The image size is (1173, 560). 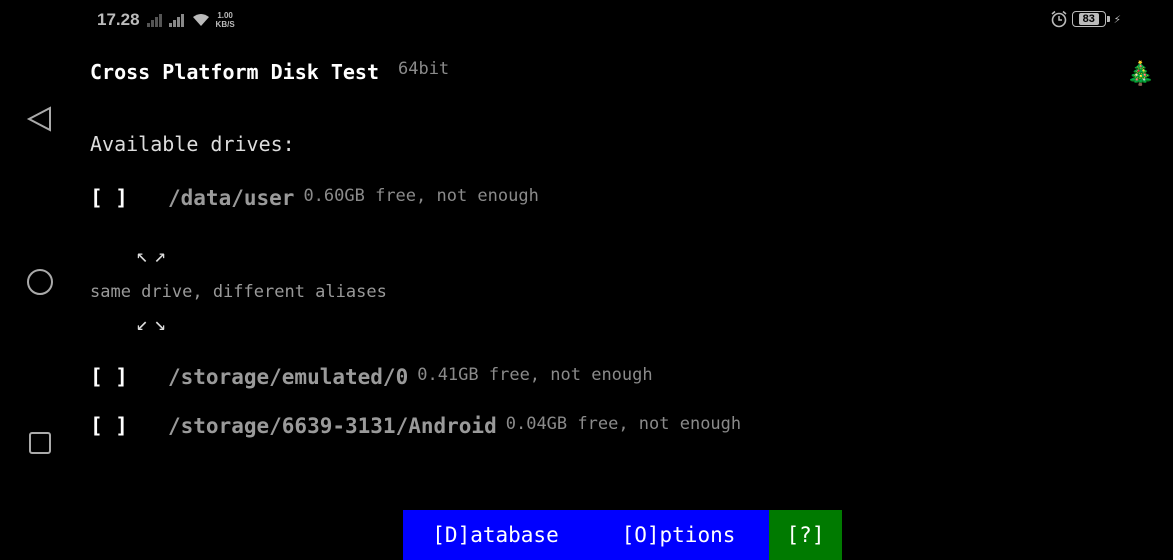 I want to click on drive-path: /storage/emulated/0, so click(x=288, y=377).